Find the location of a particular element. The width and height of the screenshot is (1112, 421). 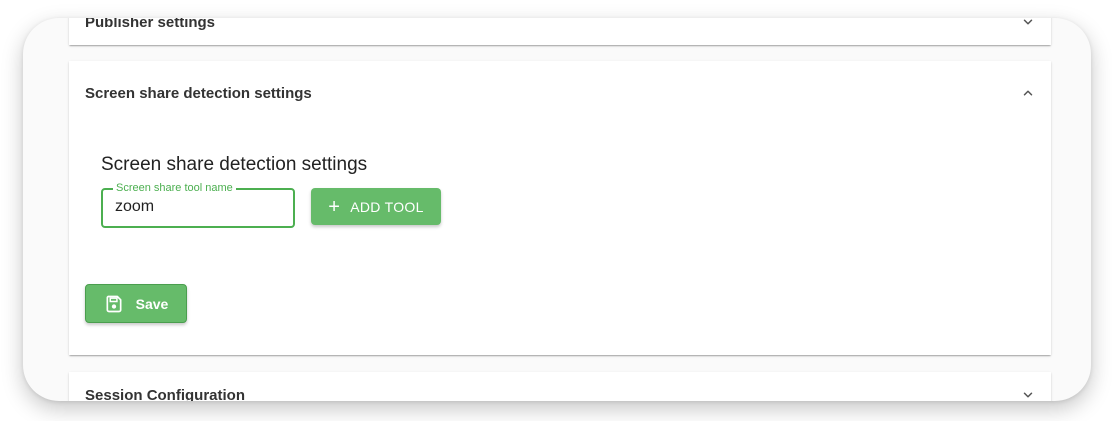

accordion-header-screen-share: Screen share detection settings is located at coordinates (560, 93).